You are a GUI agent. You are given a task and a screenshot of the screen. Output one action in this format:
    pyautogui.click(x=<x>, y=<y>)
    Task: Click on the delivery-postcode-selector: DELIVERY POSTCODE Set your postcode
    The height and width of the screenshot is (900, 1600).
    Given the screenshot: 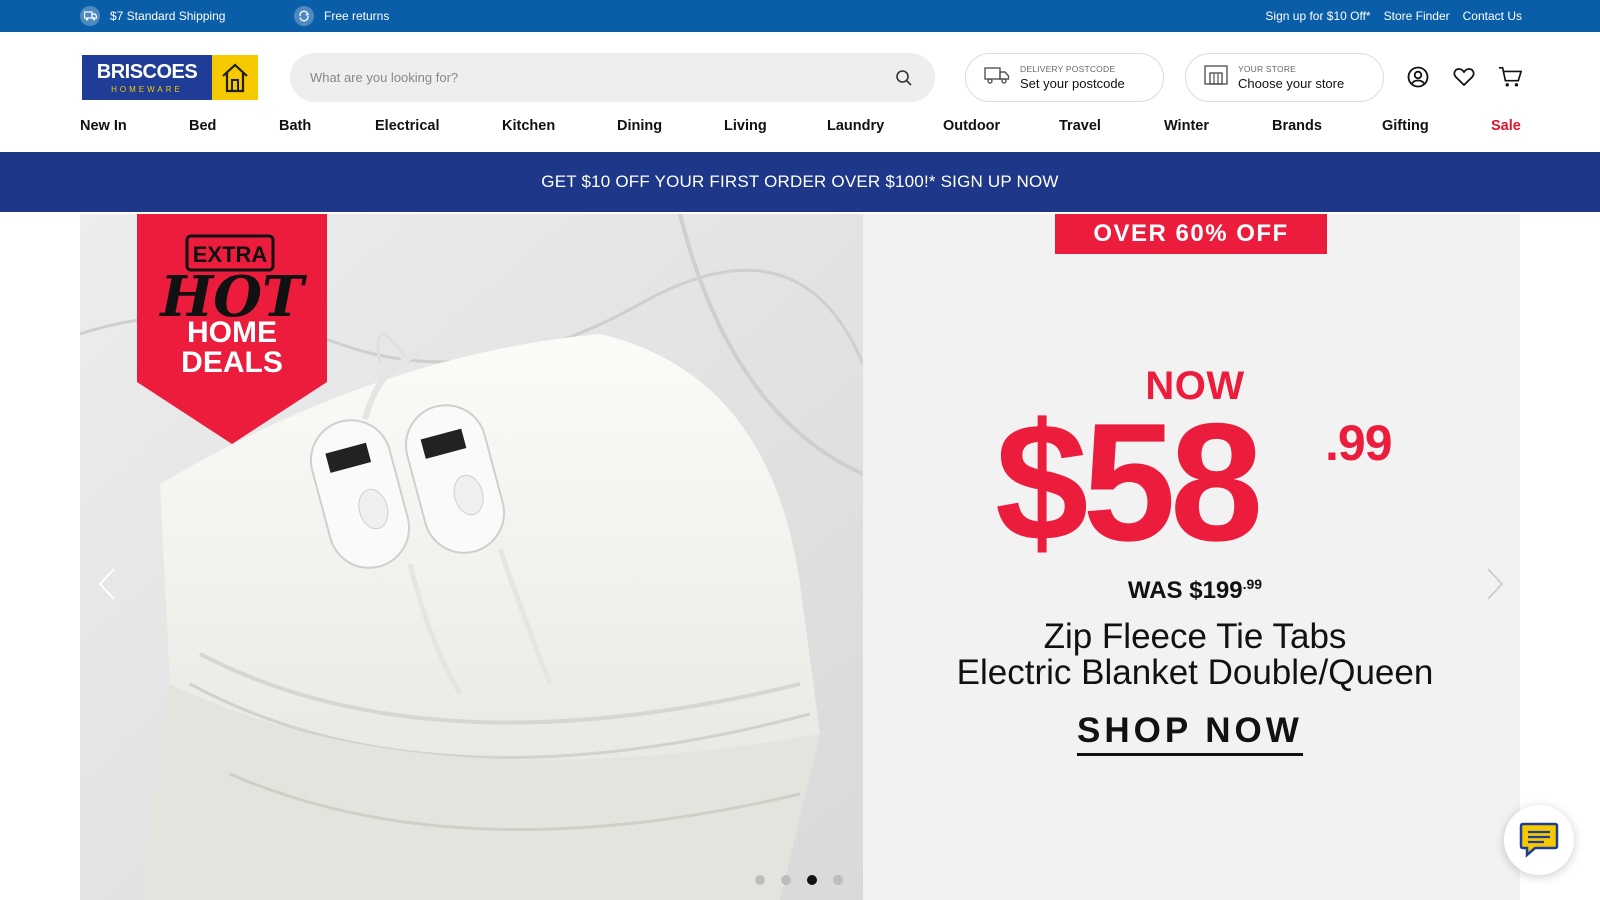 What is the action you would take?
    pyautogui.click(x=1064, y=77)
    